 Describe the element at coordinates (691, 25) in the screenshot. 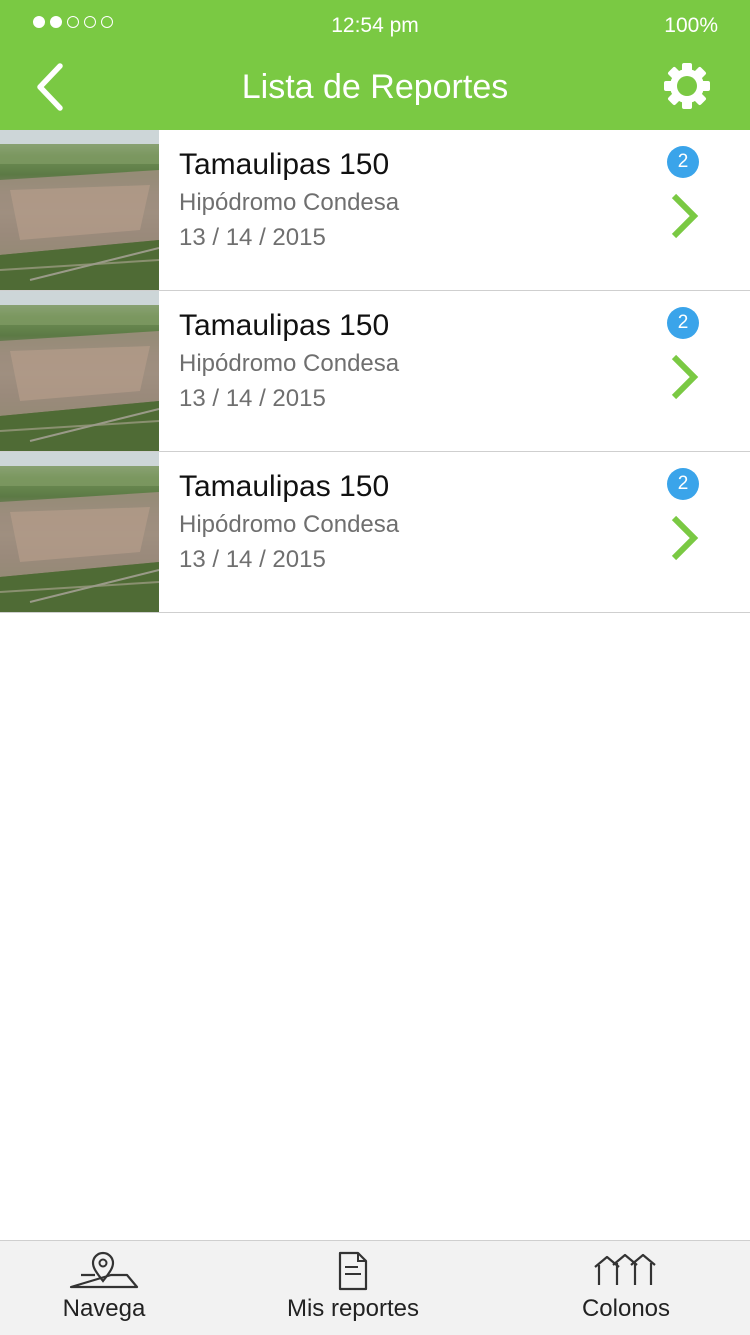

I see `status-battery: 100%` at that location.